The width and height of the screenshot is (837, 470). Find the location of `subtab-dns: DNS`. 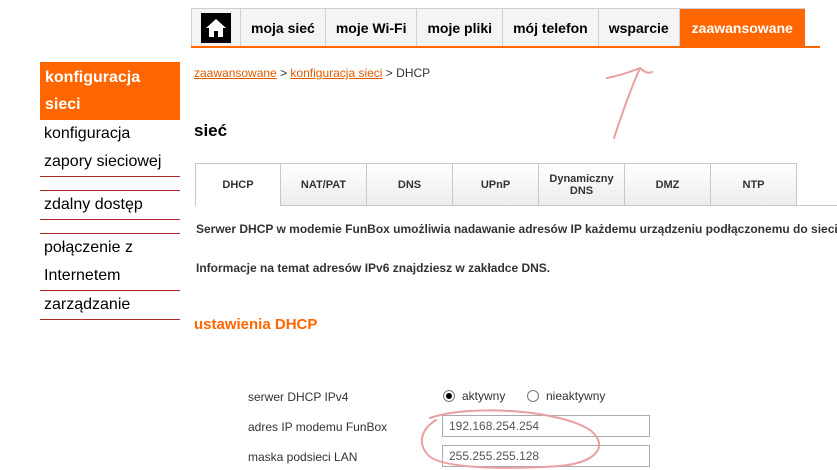

subtab-dns: DNS is located at coordinates (410, 184).